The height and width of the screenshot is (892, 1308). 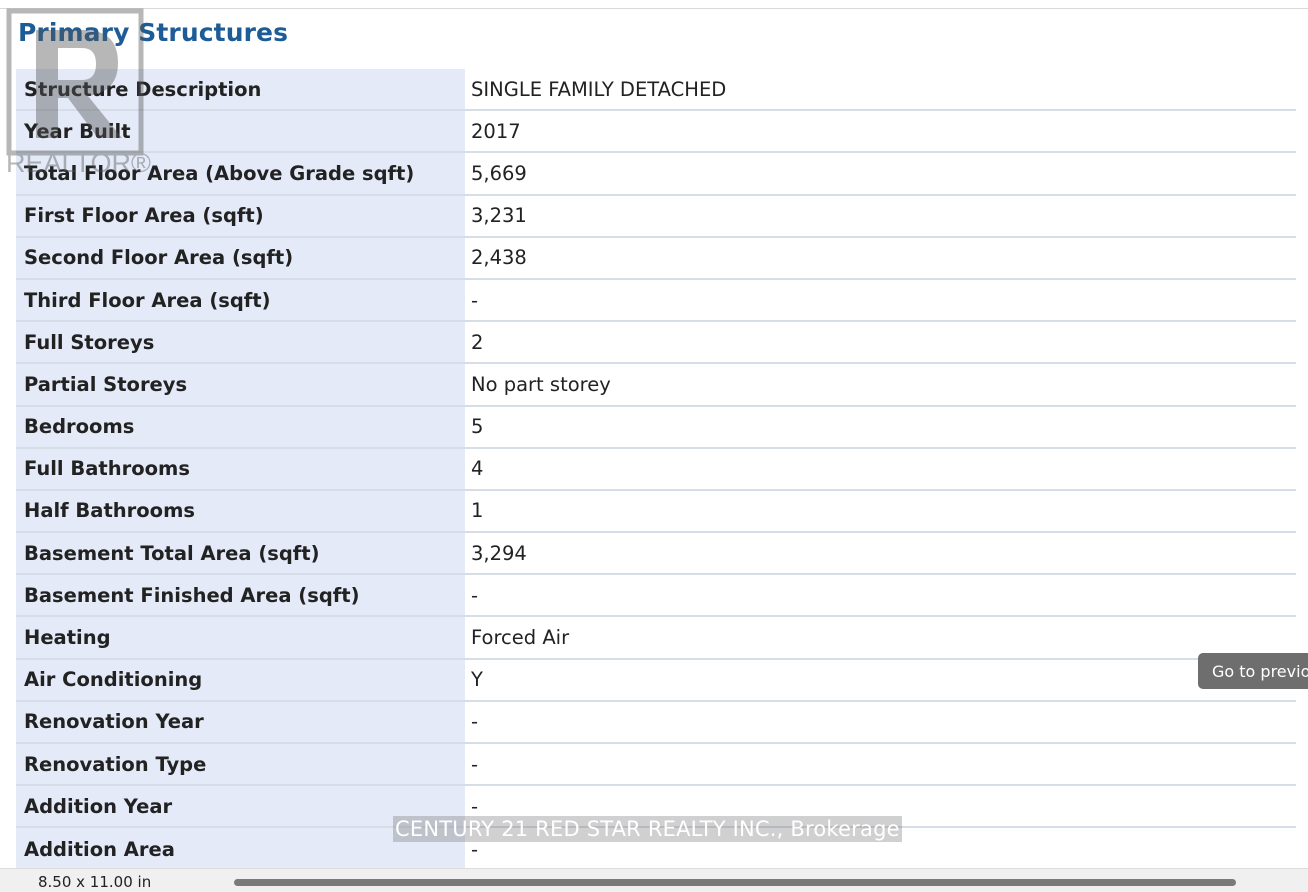 I want to click on table-row: Renovation Type -, so click(x=656, y=765).